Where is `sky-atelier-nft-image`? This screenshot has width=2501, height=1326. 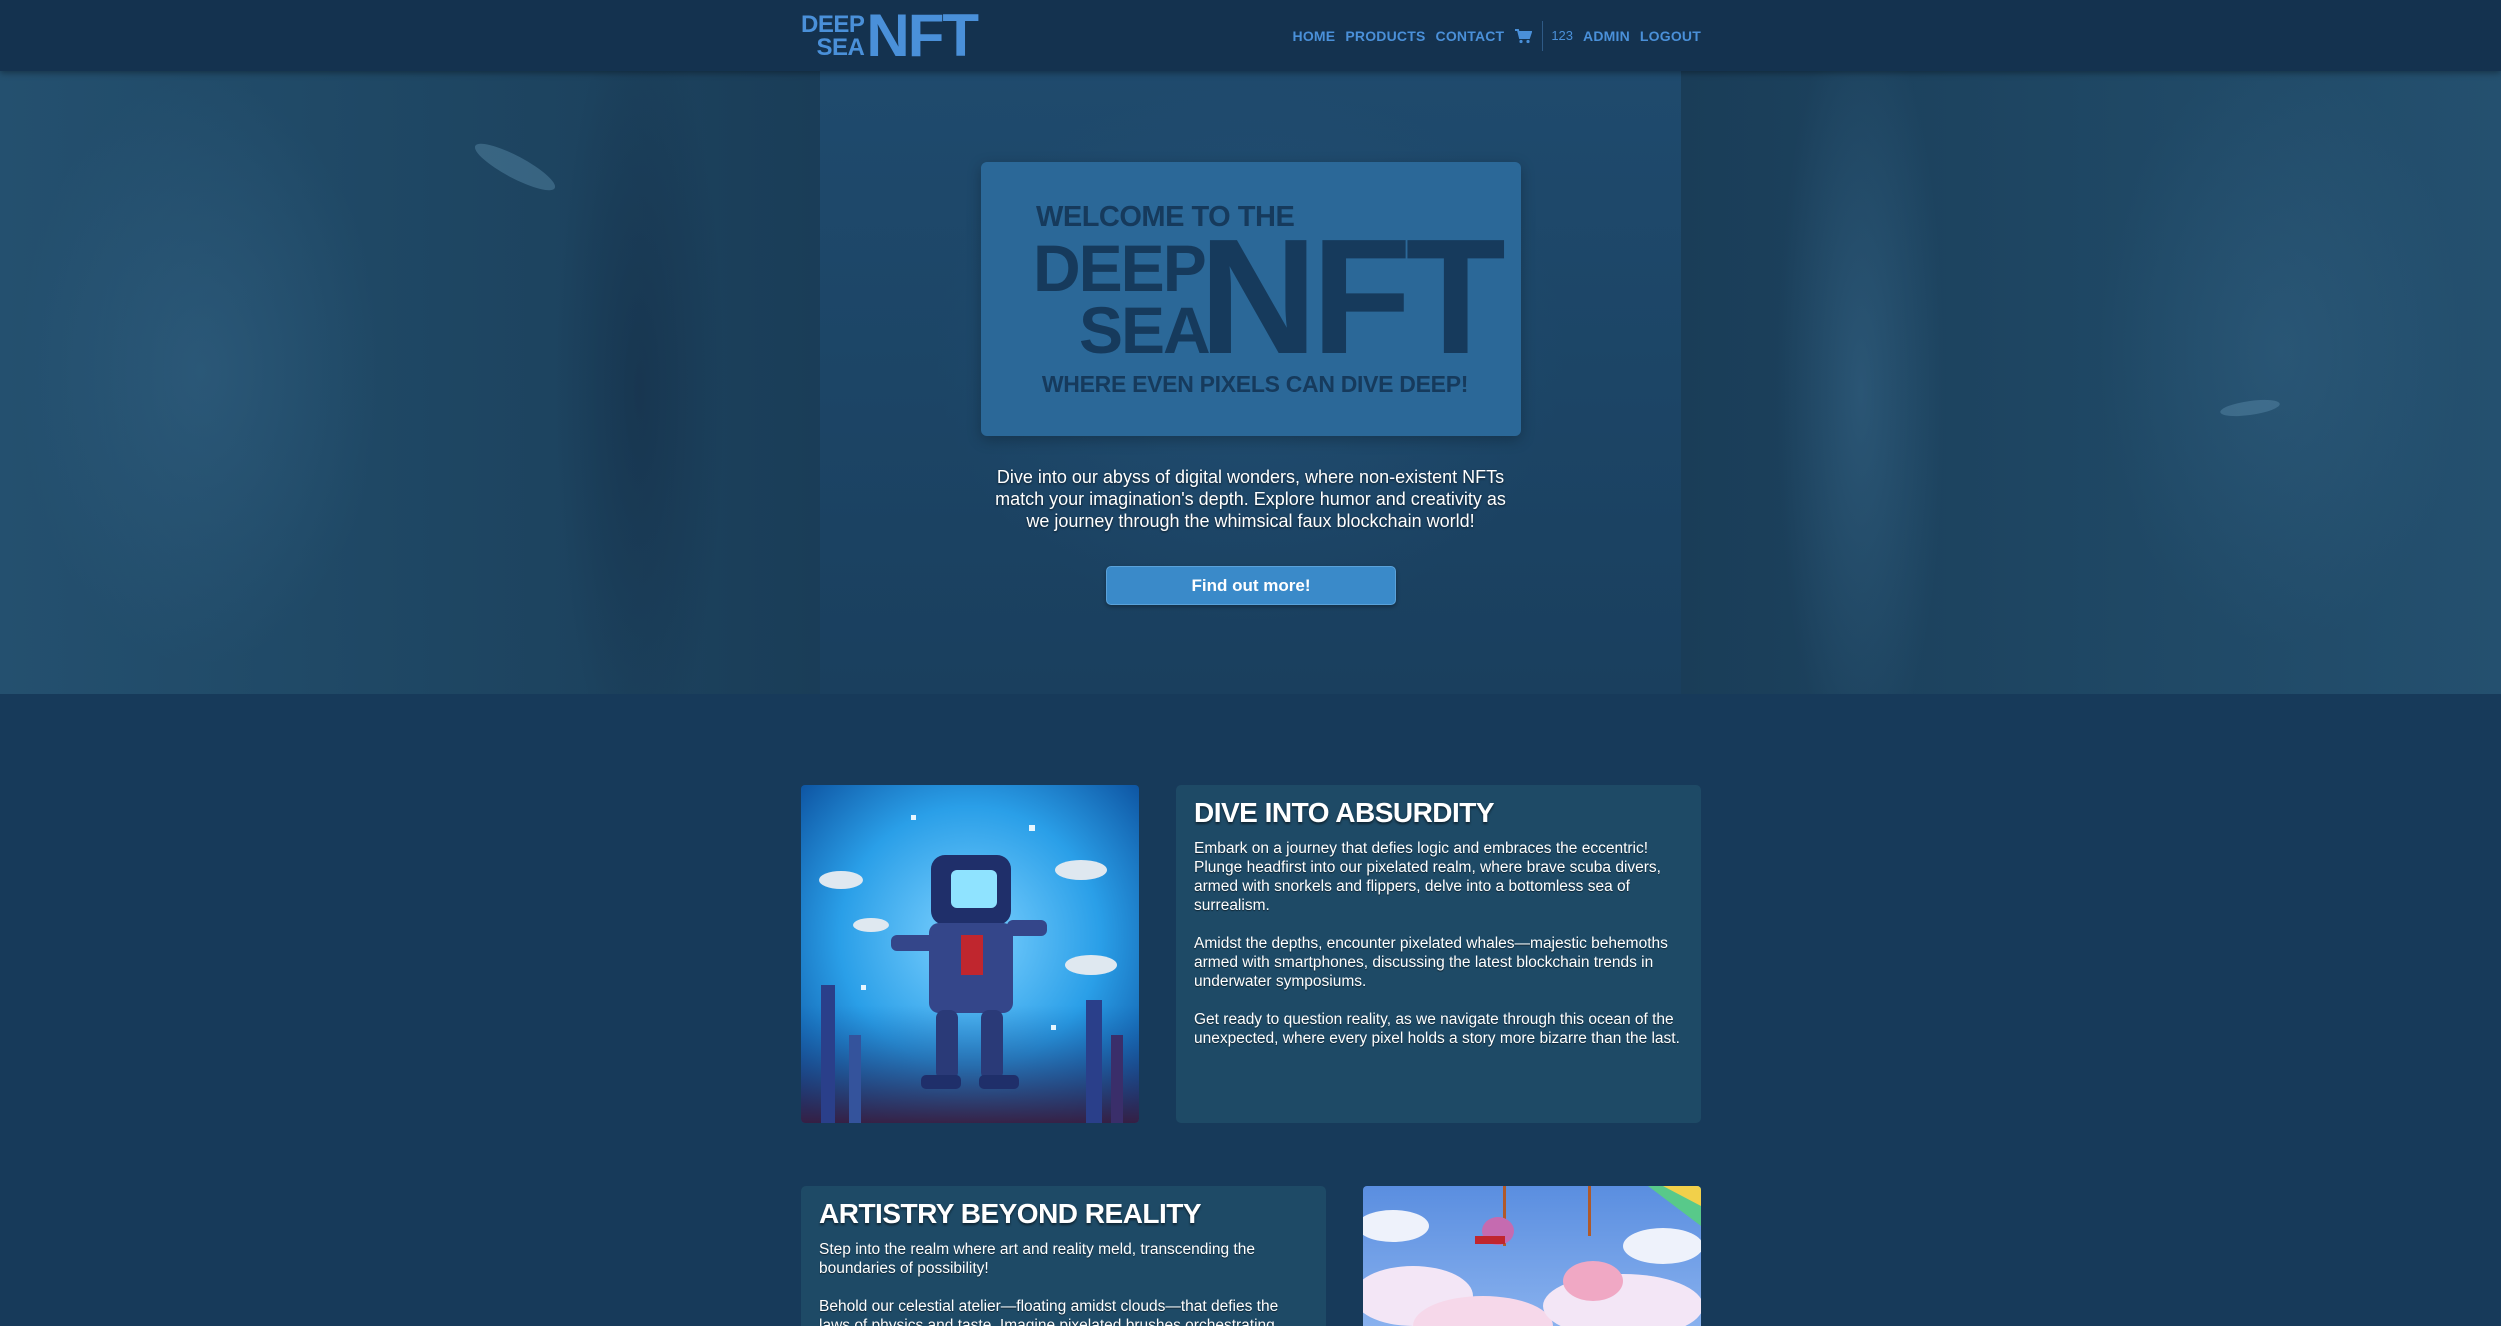 sky-atelier-nft-image is located at coordinates (1532, 1256).